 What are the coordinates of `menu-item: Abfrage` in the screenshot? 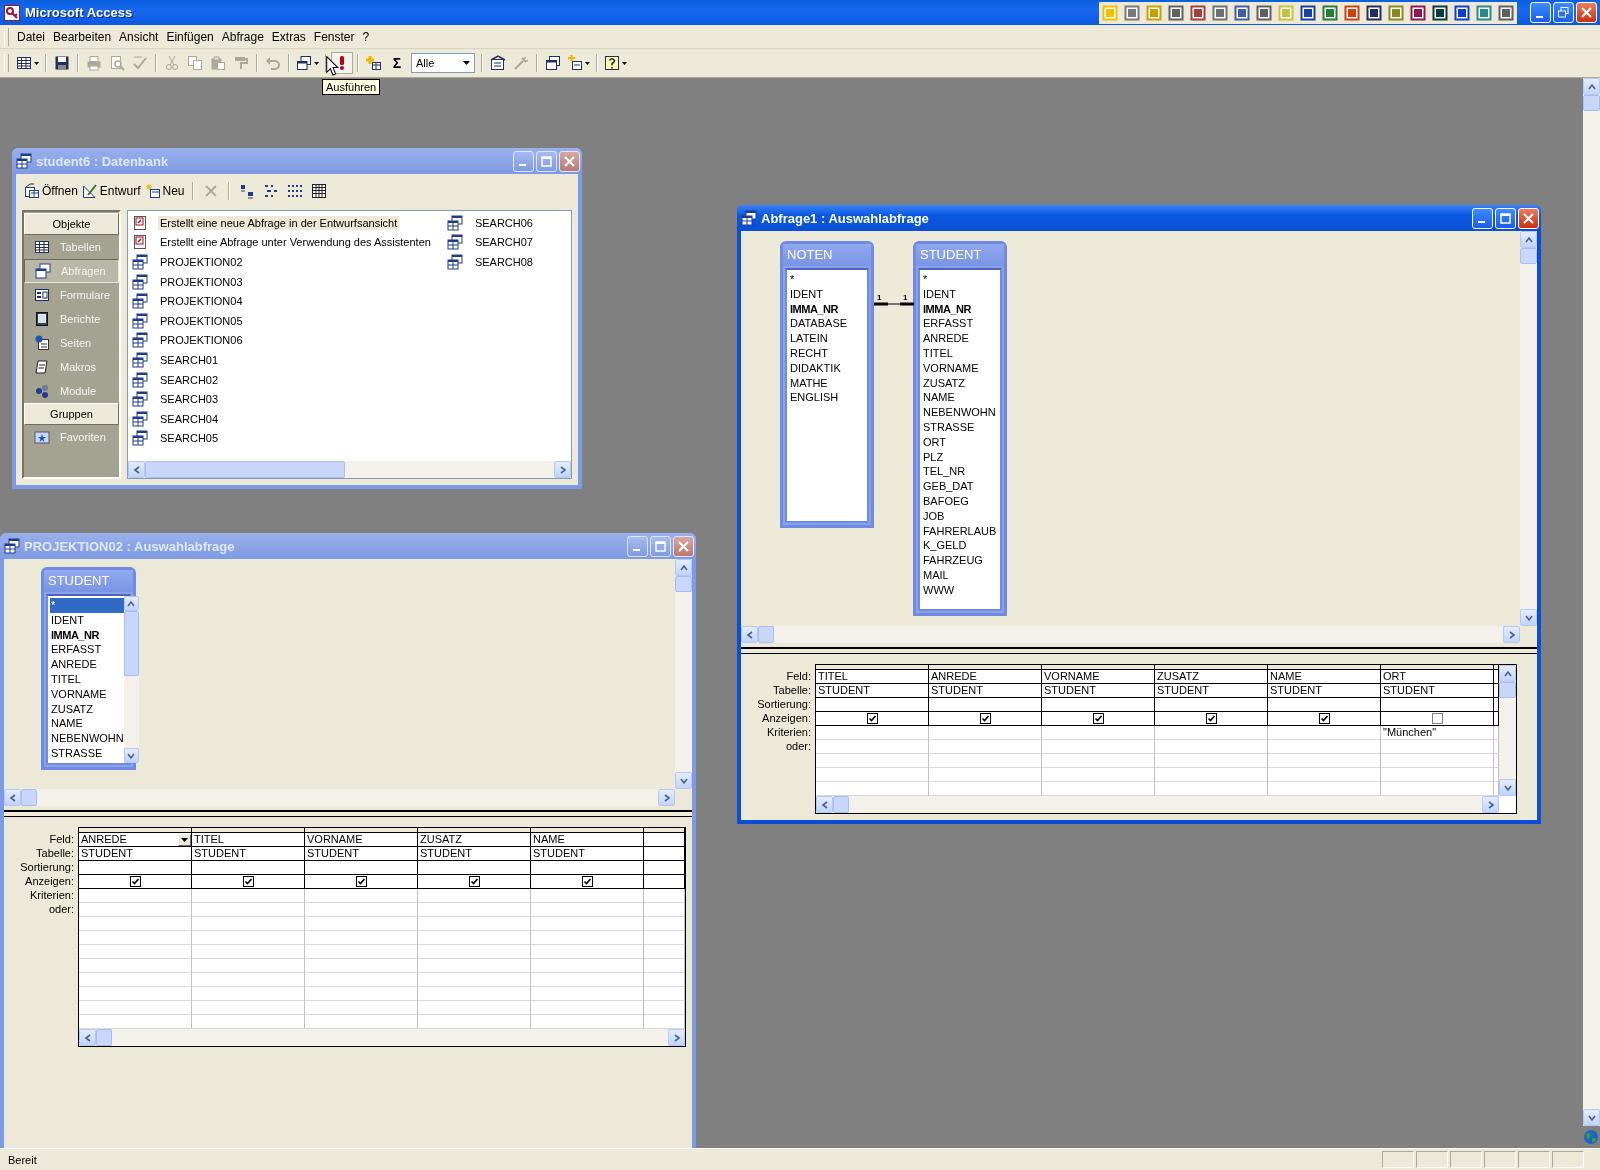 It's located at (242, 36).